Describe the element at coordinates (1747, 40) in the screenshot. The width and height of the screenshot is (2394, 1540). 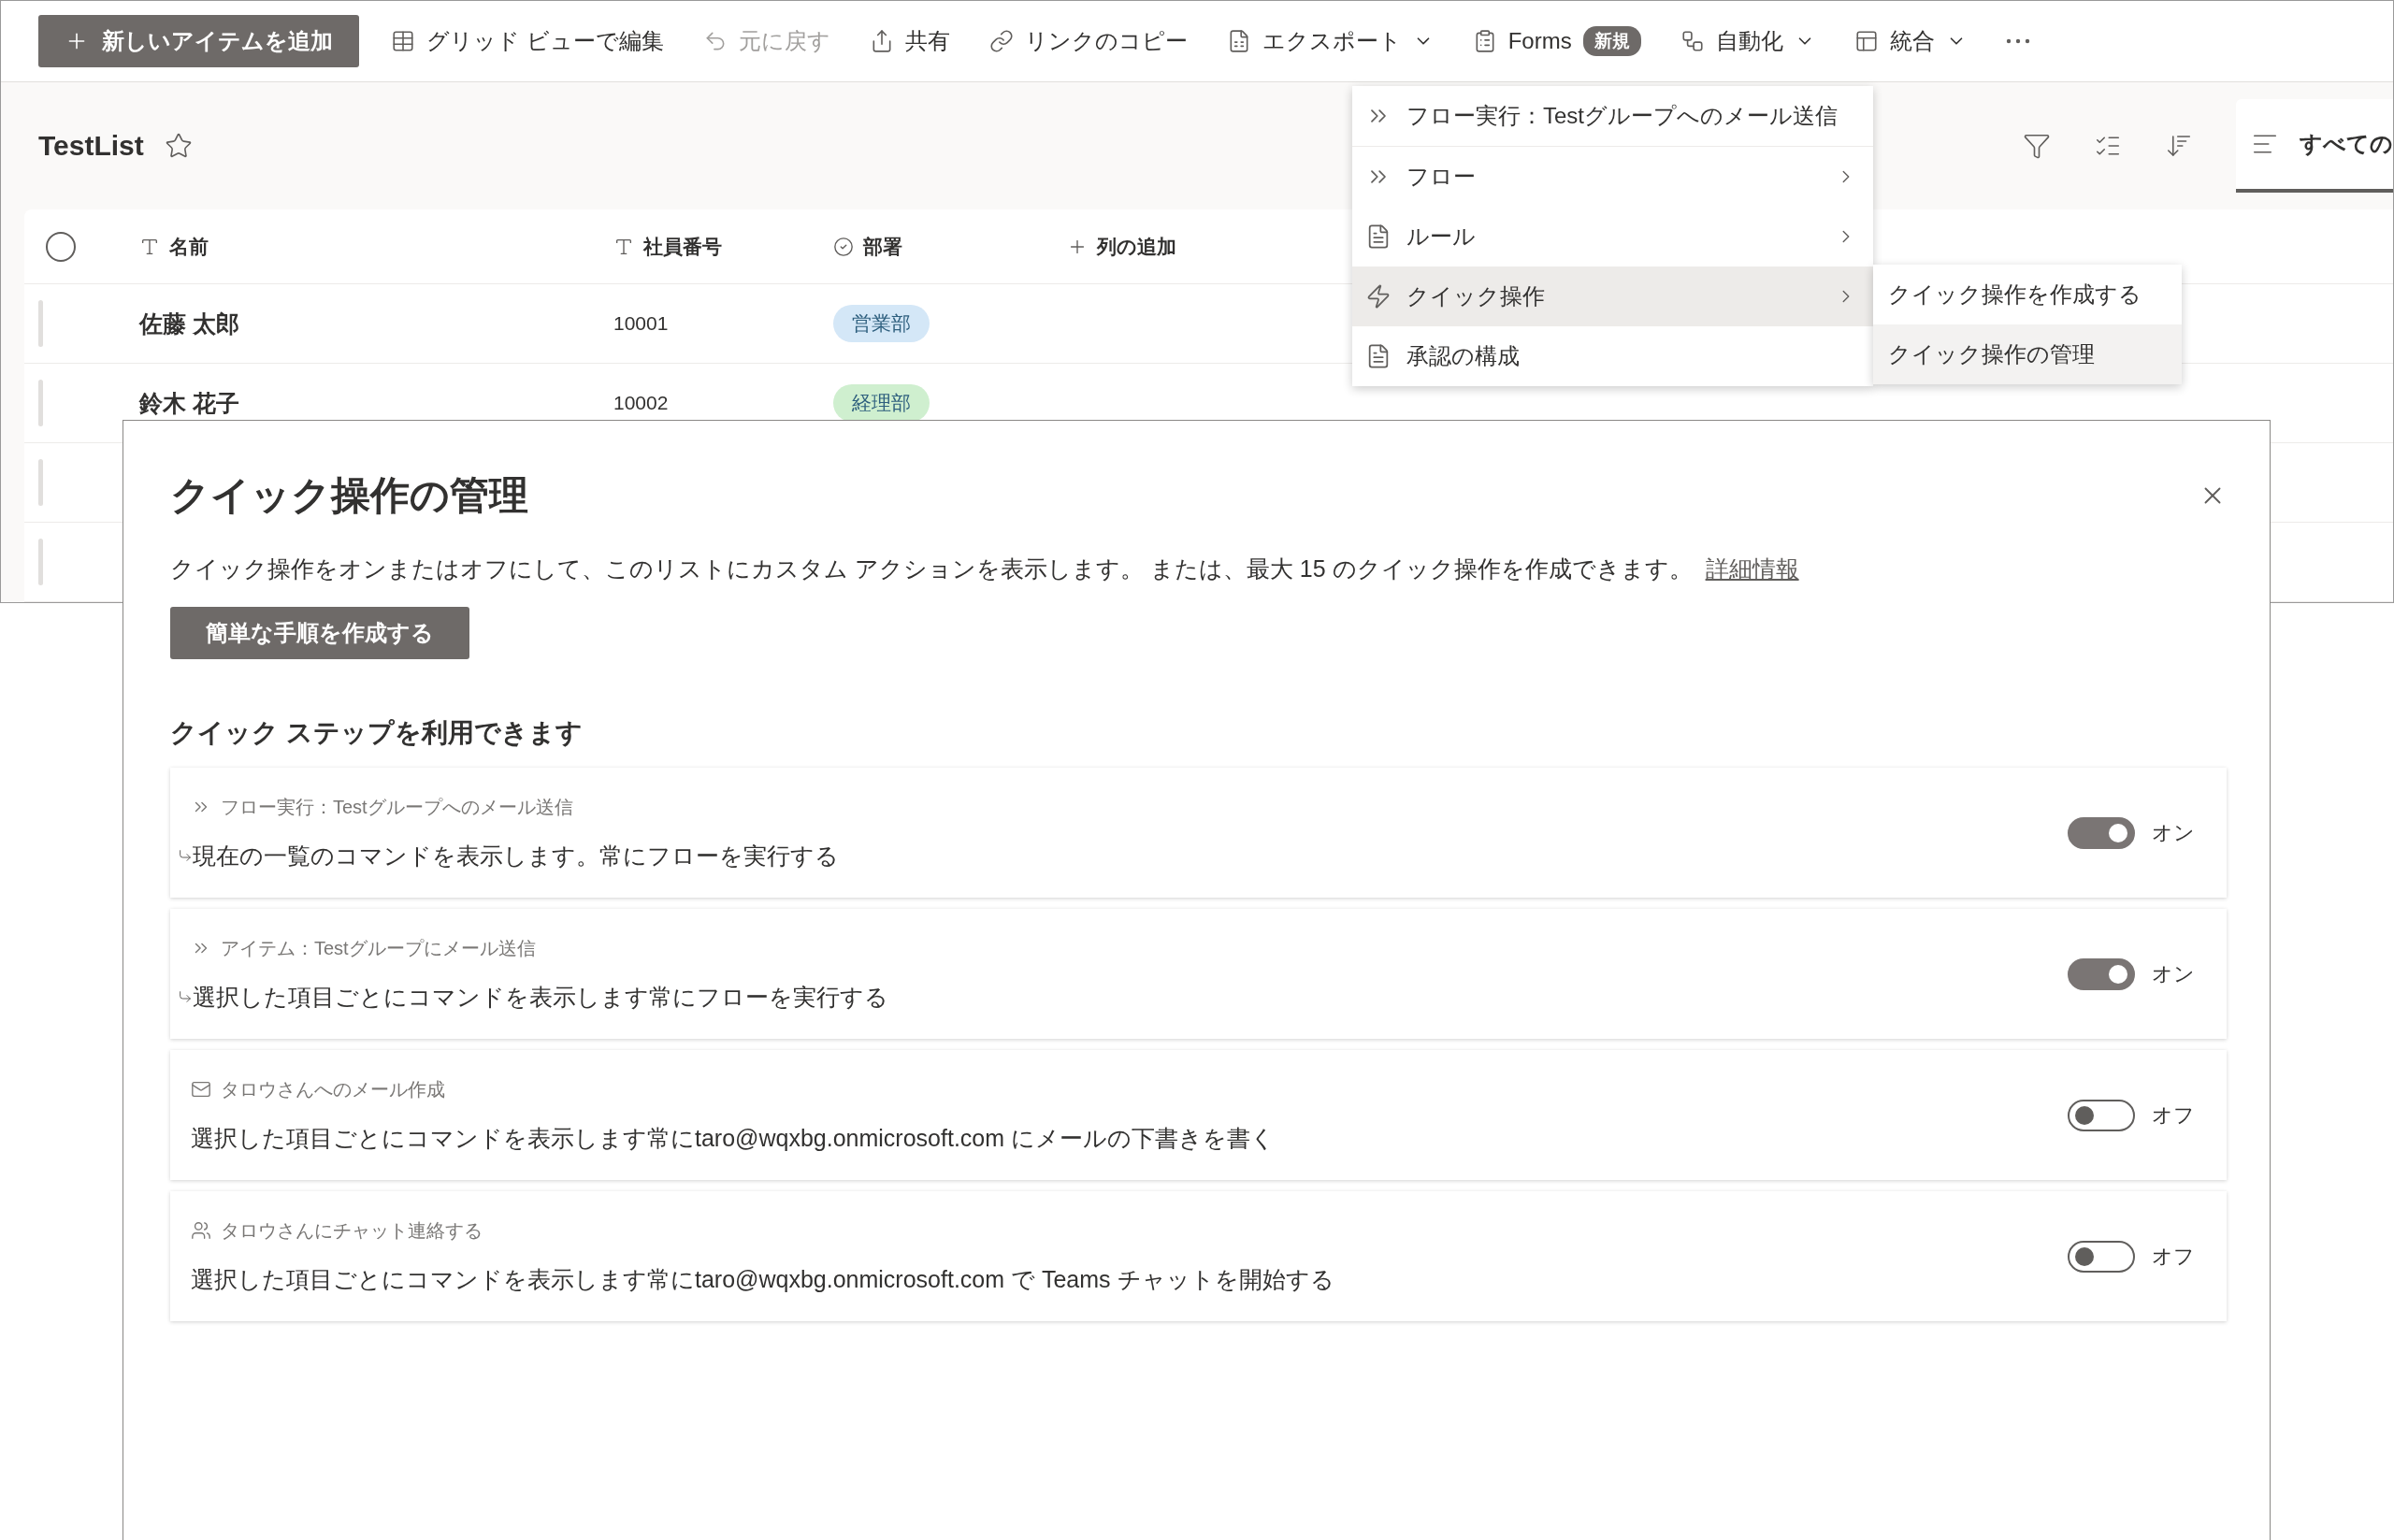
I see `toolbar-button: 自動化` at that location.